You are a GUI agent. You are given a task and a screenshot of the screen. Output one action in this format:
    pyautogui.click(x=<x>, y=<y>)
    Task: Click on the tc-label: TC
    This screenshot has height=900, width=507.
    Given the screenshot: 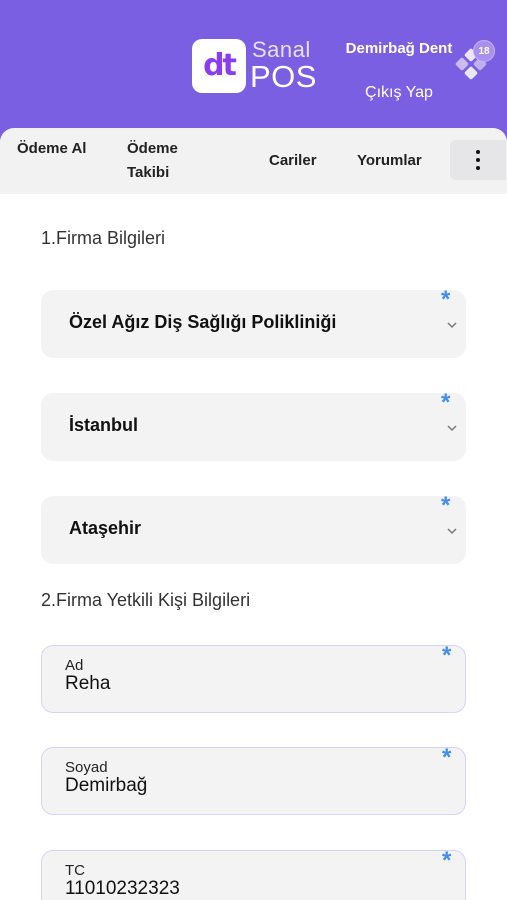 What is the action you would take?
    pyautogui.click(x=75, y=870)
    